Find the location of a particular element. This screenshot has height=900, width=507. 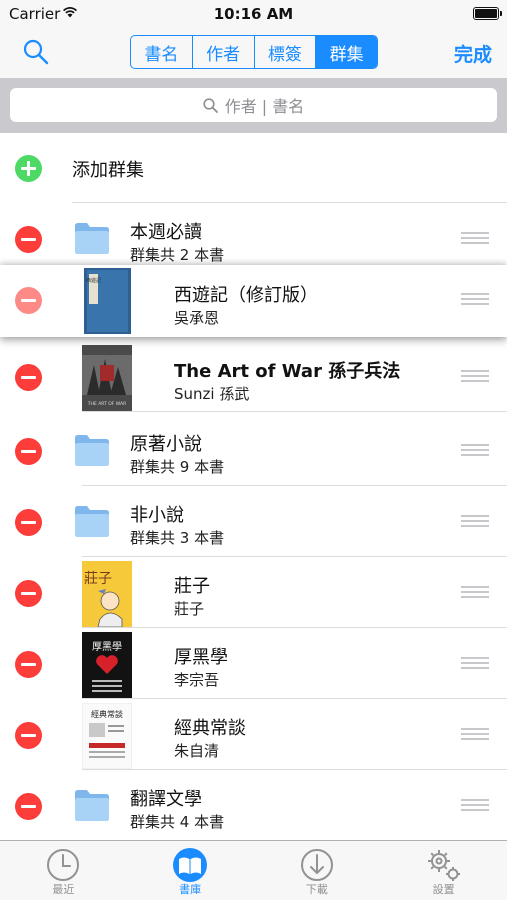

status-bar: Carrier 10:16 AM is located at coordinates (253, 14).